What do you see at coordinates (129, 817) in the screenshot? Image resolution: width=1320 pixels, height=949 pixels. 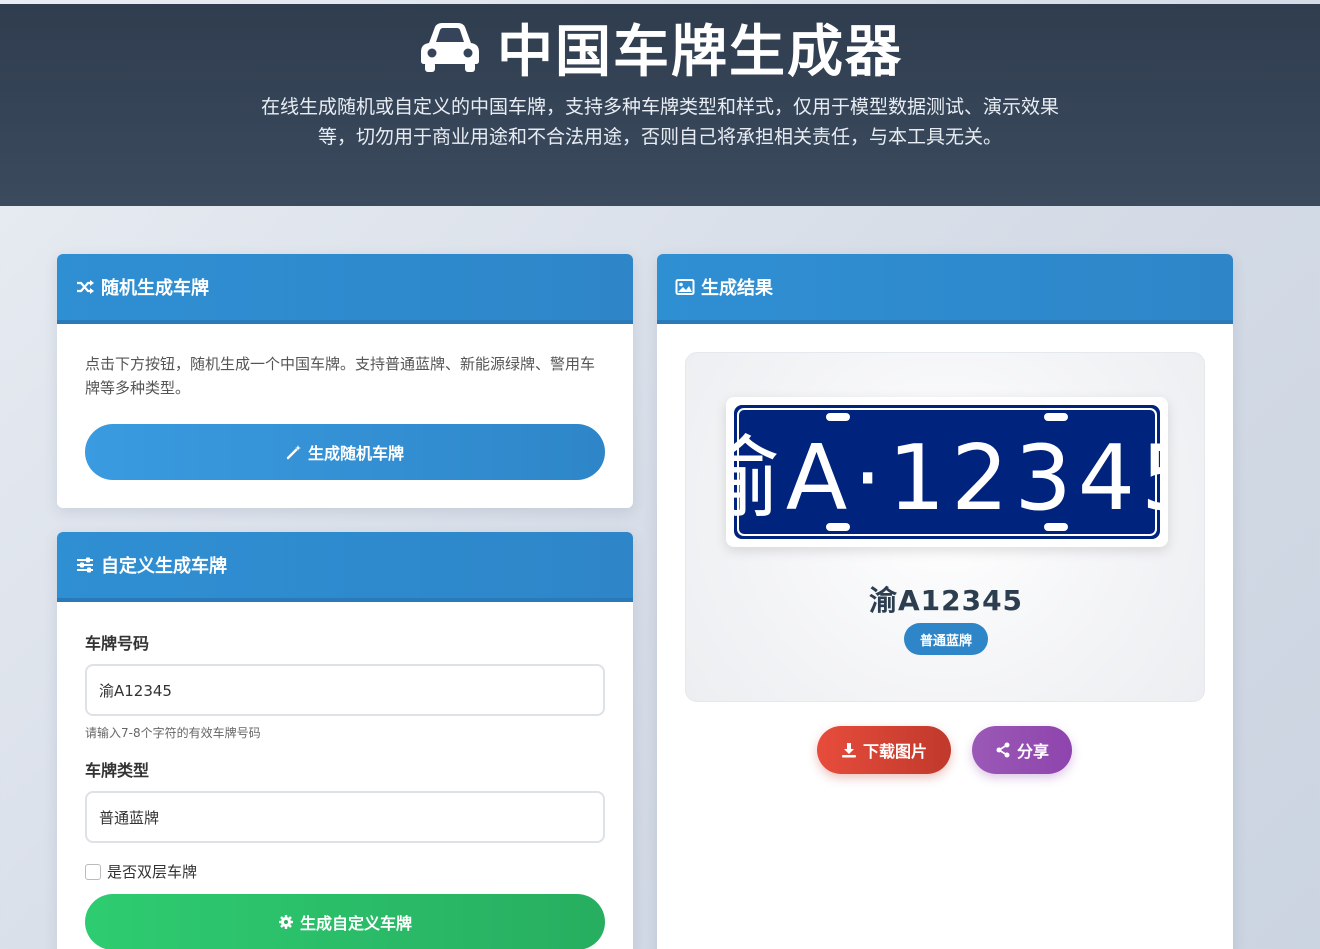 I see `plate-type-value: 普通蓝牌` at bounding box center [129, 817].